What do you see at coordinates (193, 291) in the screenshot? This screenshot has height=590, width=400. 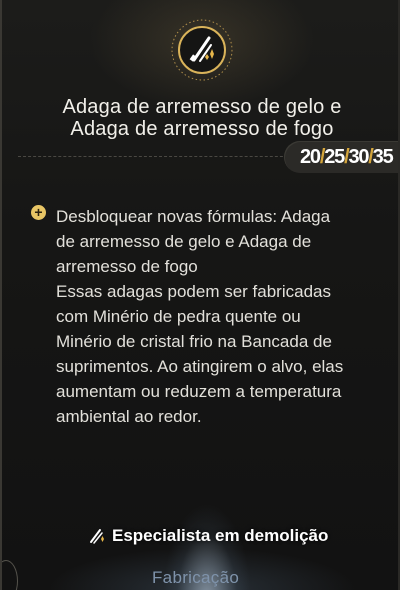 I see `effect-line: Essas adagas podem ser fabricadas` at bounding box center [193, 291].